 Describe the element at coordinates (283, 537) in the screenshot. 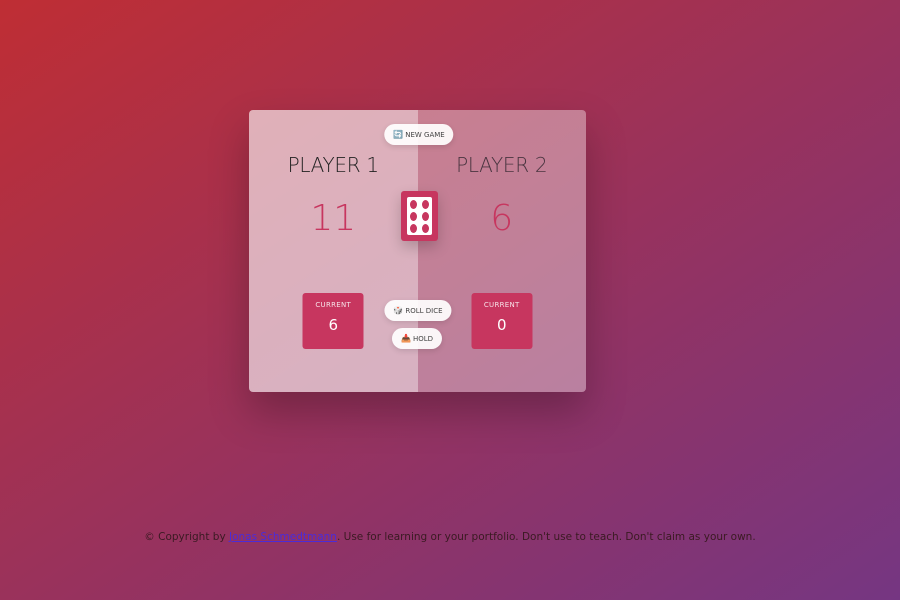

I see `author-link: Jonas Schmedtmann` at that location.